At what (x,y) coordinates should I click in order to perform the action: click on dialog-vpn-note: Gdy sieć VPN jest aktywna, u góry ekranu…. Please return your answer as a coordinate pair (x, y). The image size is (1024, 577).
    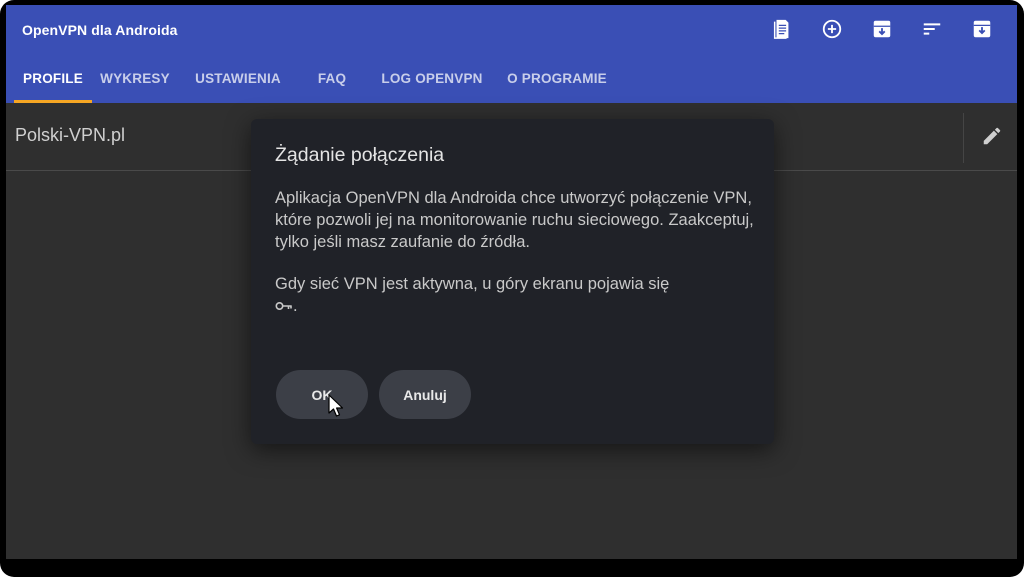
    Looking at the image, I should click on (517, 295).